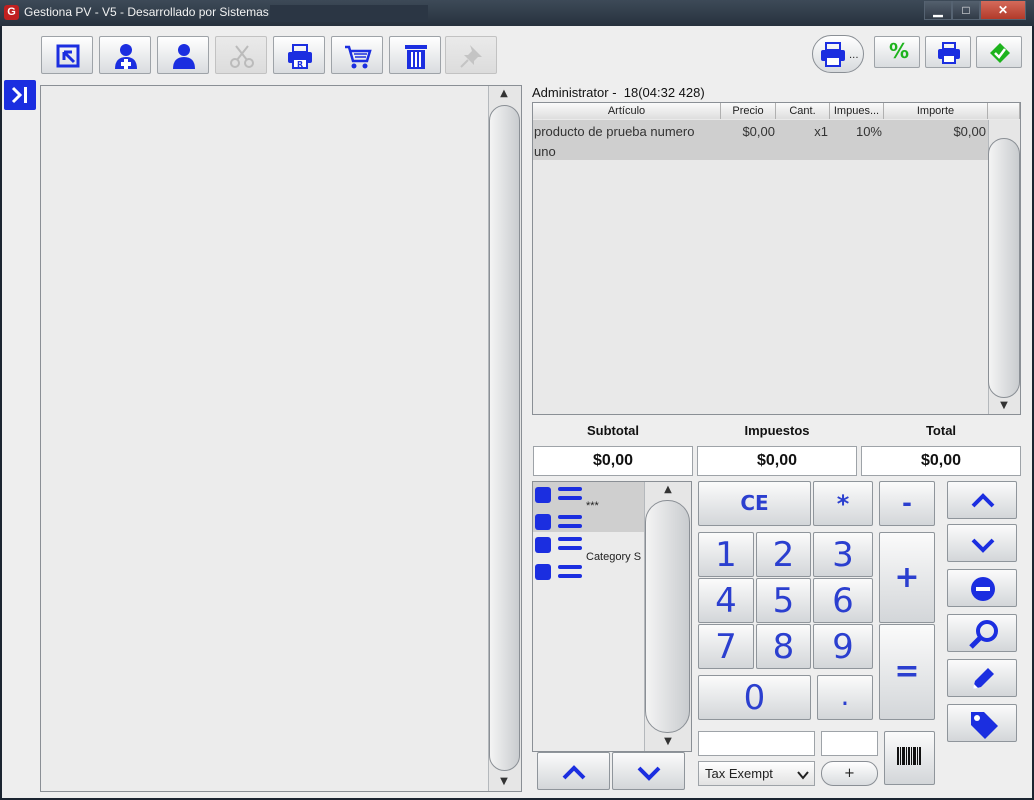  I want to click on move-up-button, so click(982, 500).